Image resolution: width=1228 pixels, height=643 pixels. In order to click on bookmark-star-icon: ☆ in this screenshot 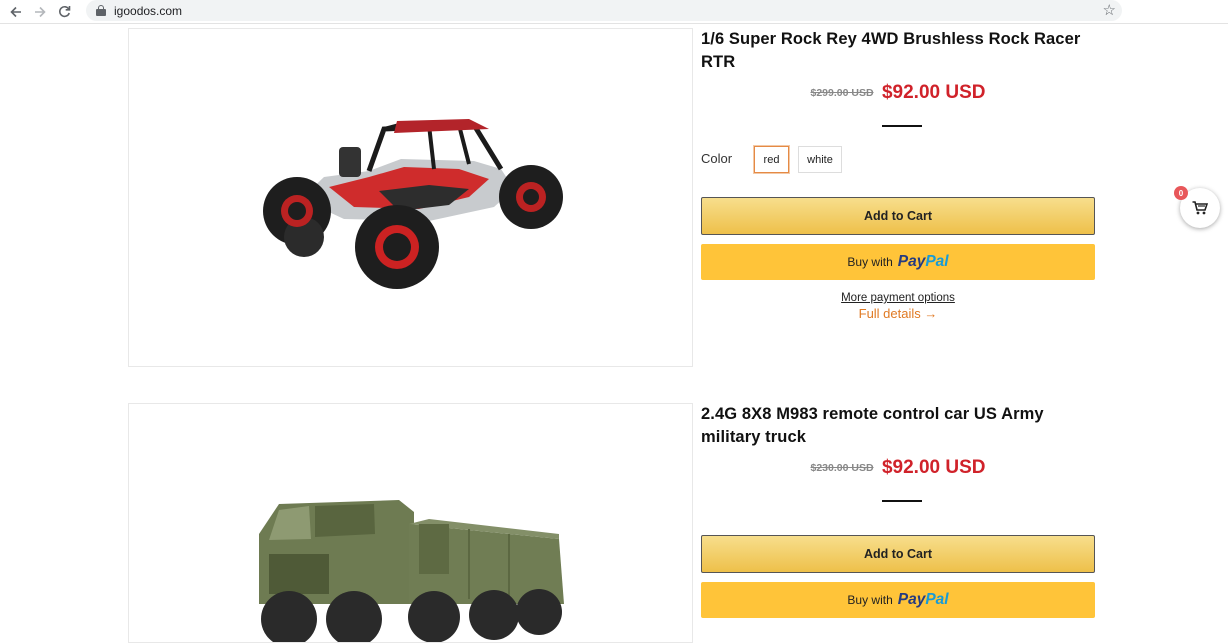, I will do `click(1109, 10)`.